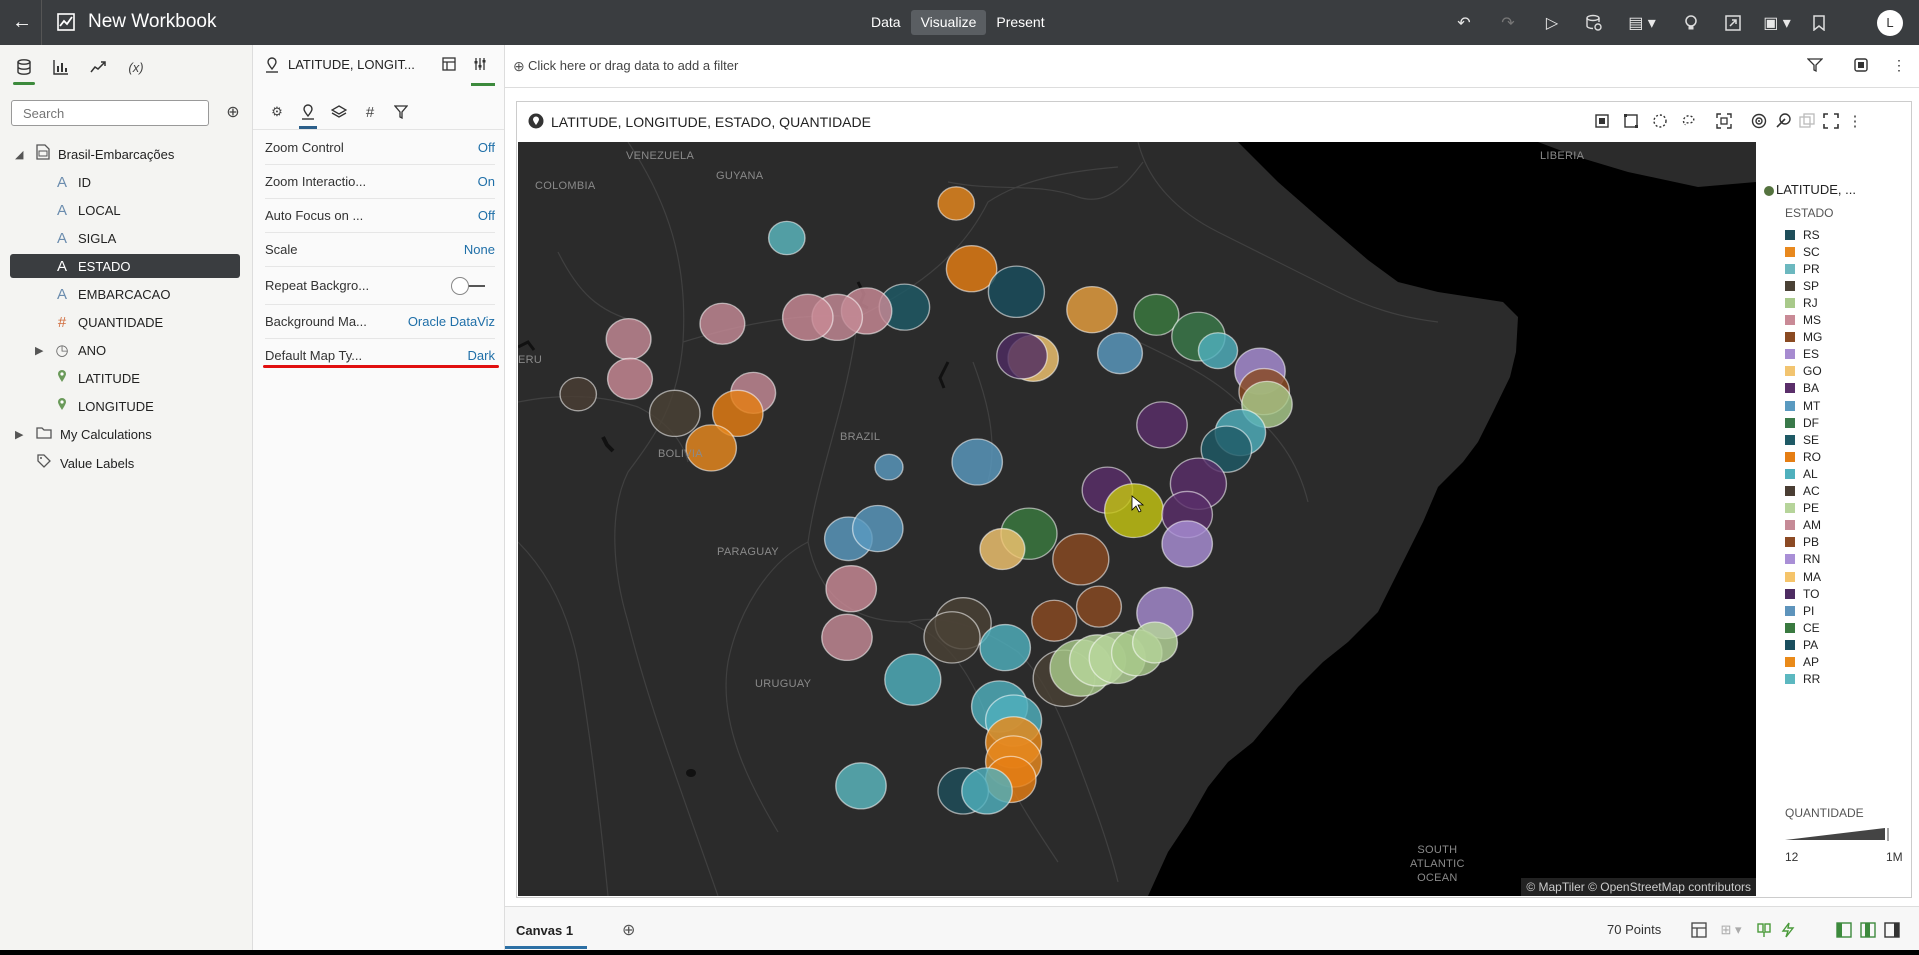 The width and height of the screenshot is (1919, 955). Describe the element at coordinates (1868, 930) in the screenshot. I see `panel-middle-icon` at that location.